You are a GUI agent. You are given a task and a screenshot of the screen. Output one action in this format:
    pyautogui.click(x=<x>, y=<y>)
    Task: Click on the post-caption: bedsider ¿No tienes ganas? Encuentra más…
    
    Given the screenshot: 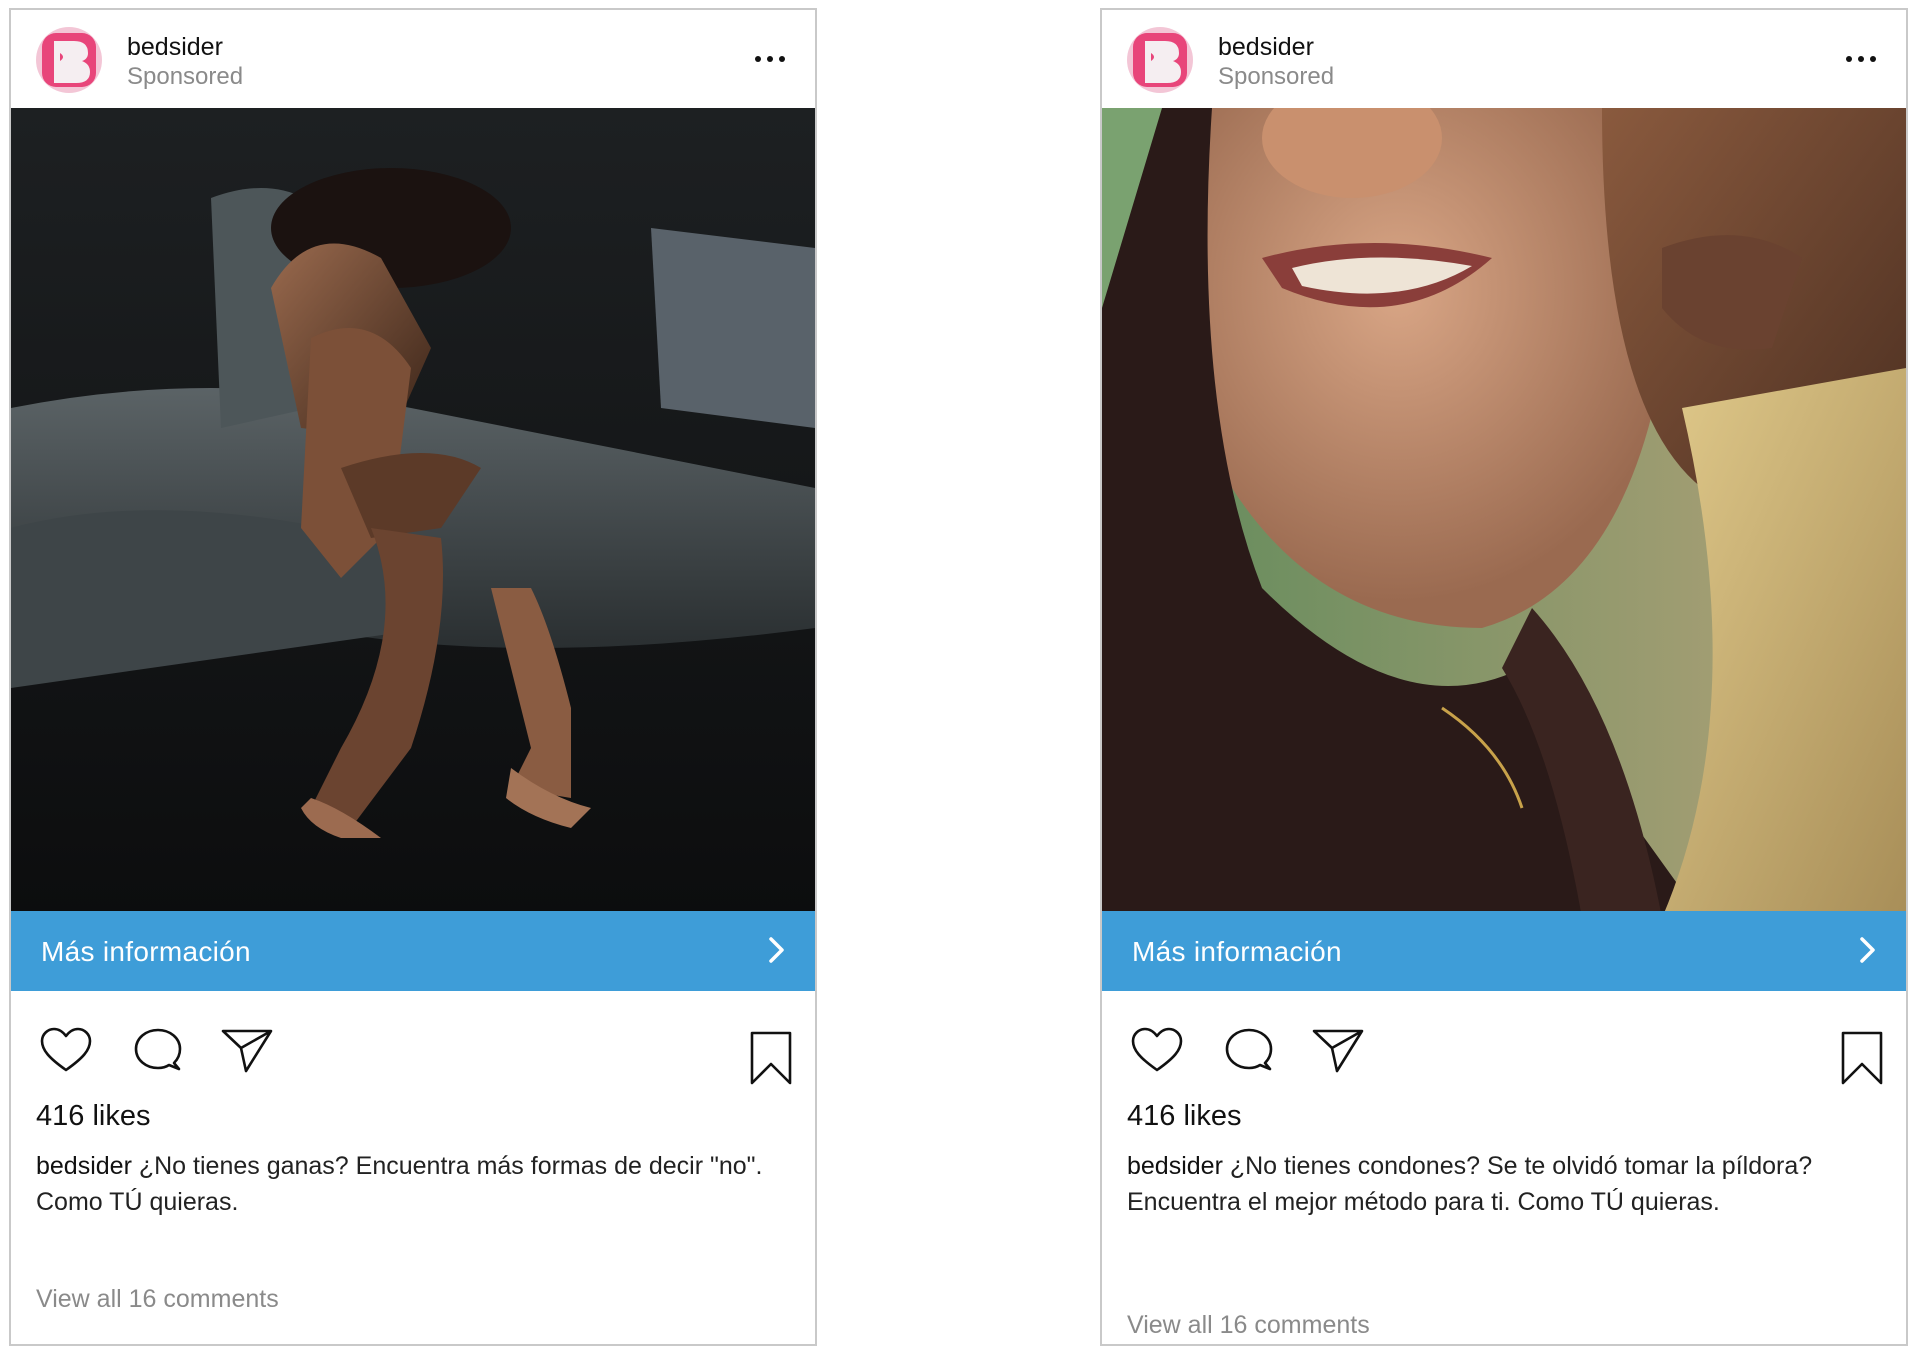 What is the action you would take?
    pyautogui.click(x=416, y=1184)
    